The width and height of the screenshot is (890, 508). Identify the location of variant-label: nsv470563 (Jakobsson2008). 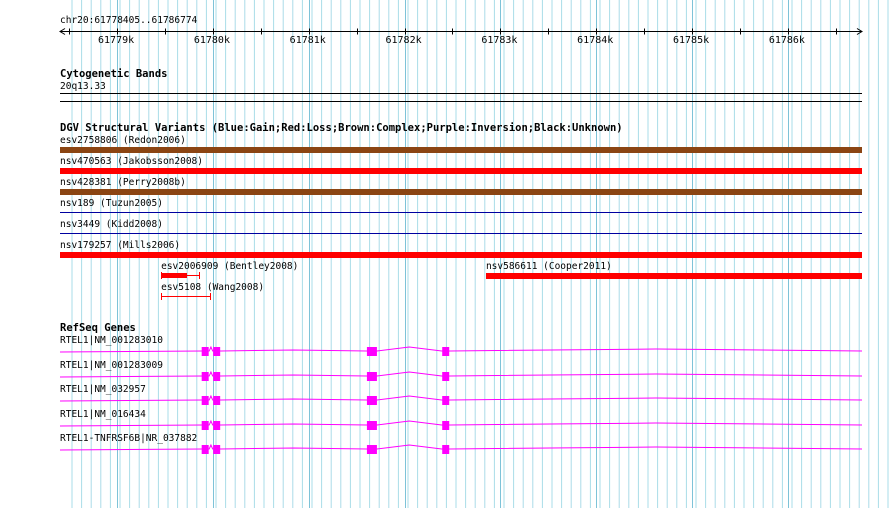
(131, 161).